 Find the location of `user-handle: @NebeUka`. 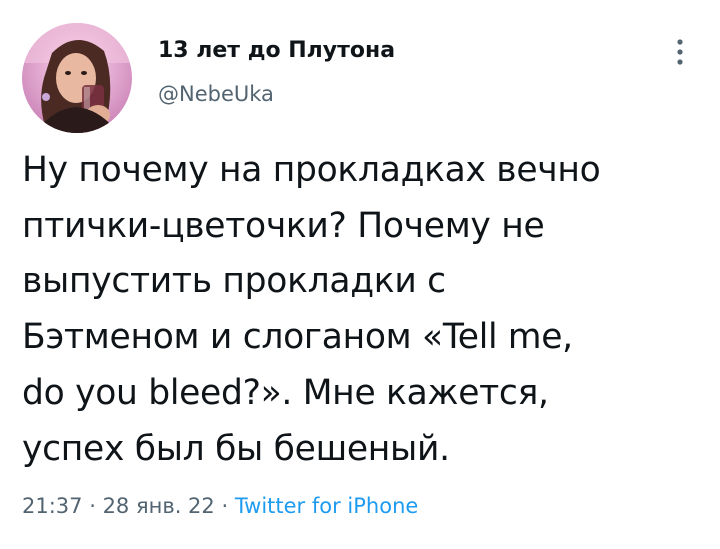

user-handle: @NebeUka is located at coordinates (216, 94).